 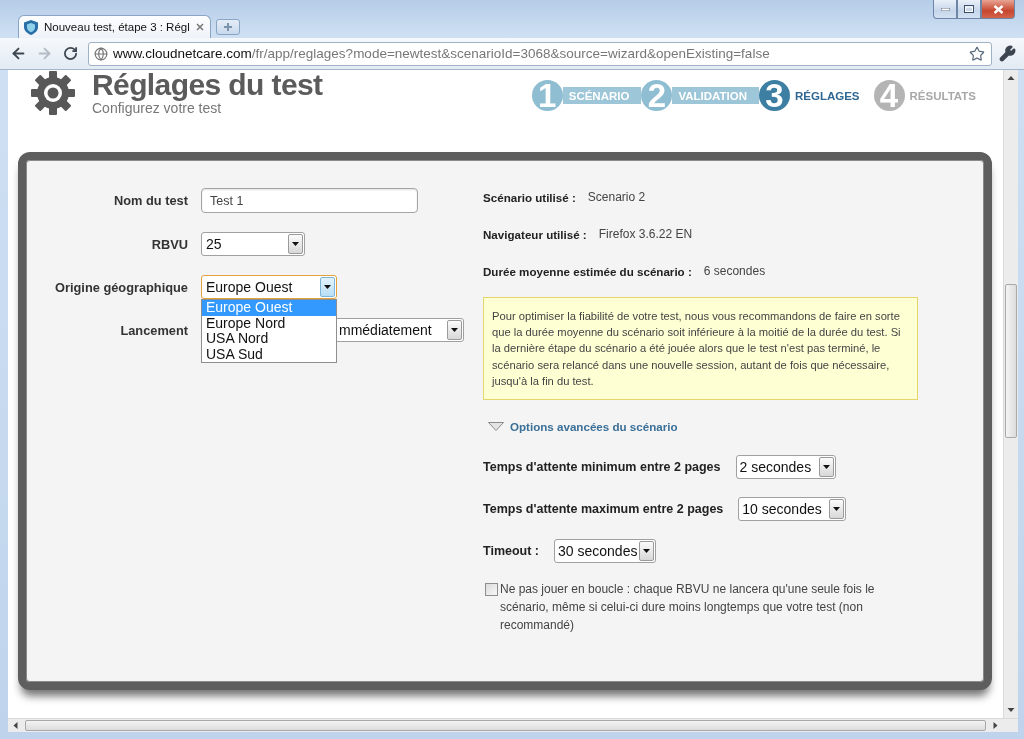 I want to click on step-number: 2, so click(x=657, y=95).